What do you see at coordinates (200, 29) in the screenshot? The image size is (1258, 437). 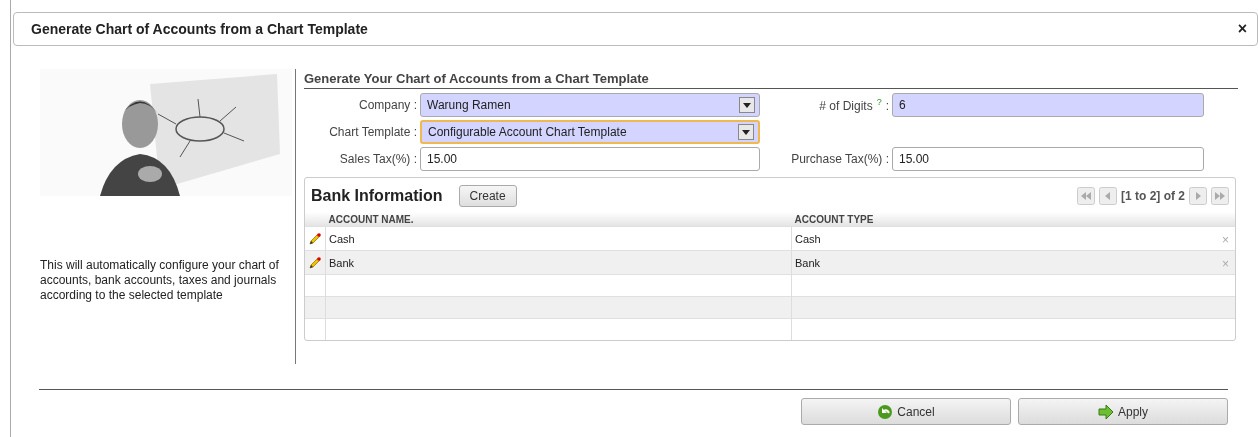 I see `dialog-title: Generate Chart of Accounts from a Chart Template` at bounding box center [200, 29].